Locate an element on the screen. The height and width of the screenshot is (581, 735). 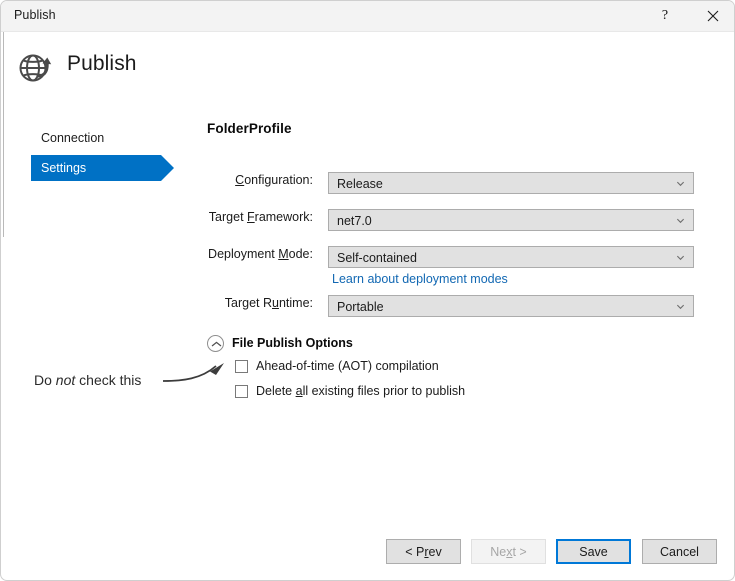
file-publish-options-toggle is located at coordinates (215, 343).